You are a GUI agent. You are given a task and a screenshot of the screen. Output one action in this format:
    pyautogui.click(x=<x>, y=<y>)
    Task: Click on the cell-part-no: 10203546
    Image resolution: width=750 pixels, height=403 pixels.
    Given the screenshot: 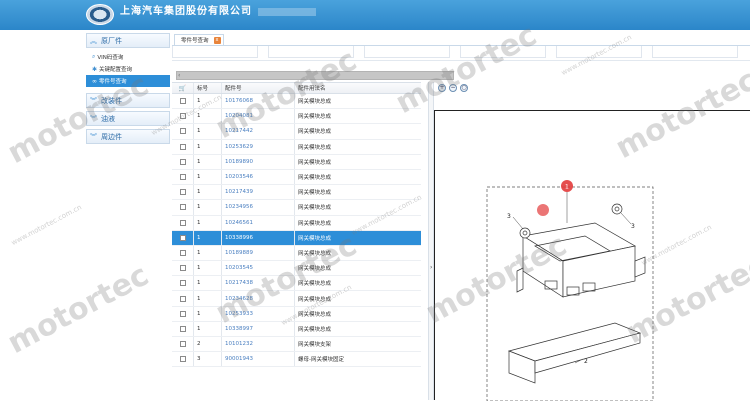 What is the action you would take?
    pyautogui.click(x=258, y=177)
    